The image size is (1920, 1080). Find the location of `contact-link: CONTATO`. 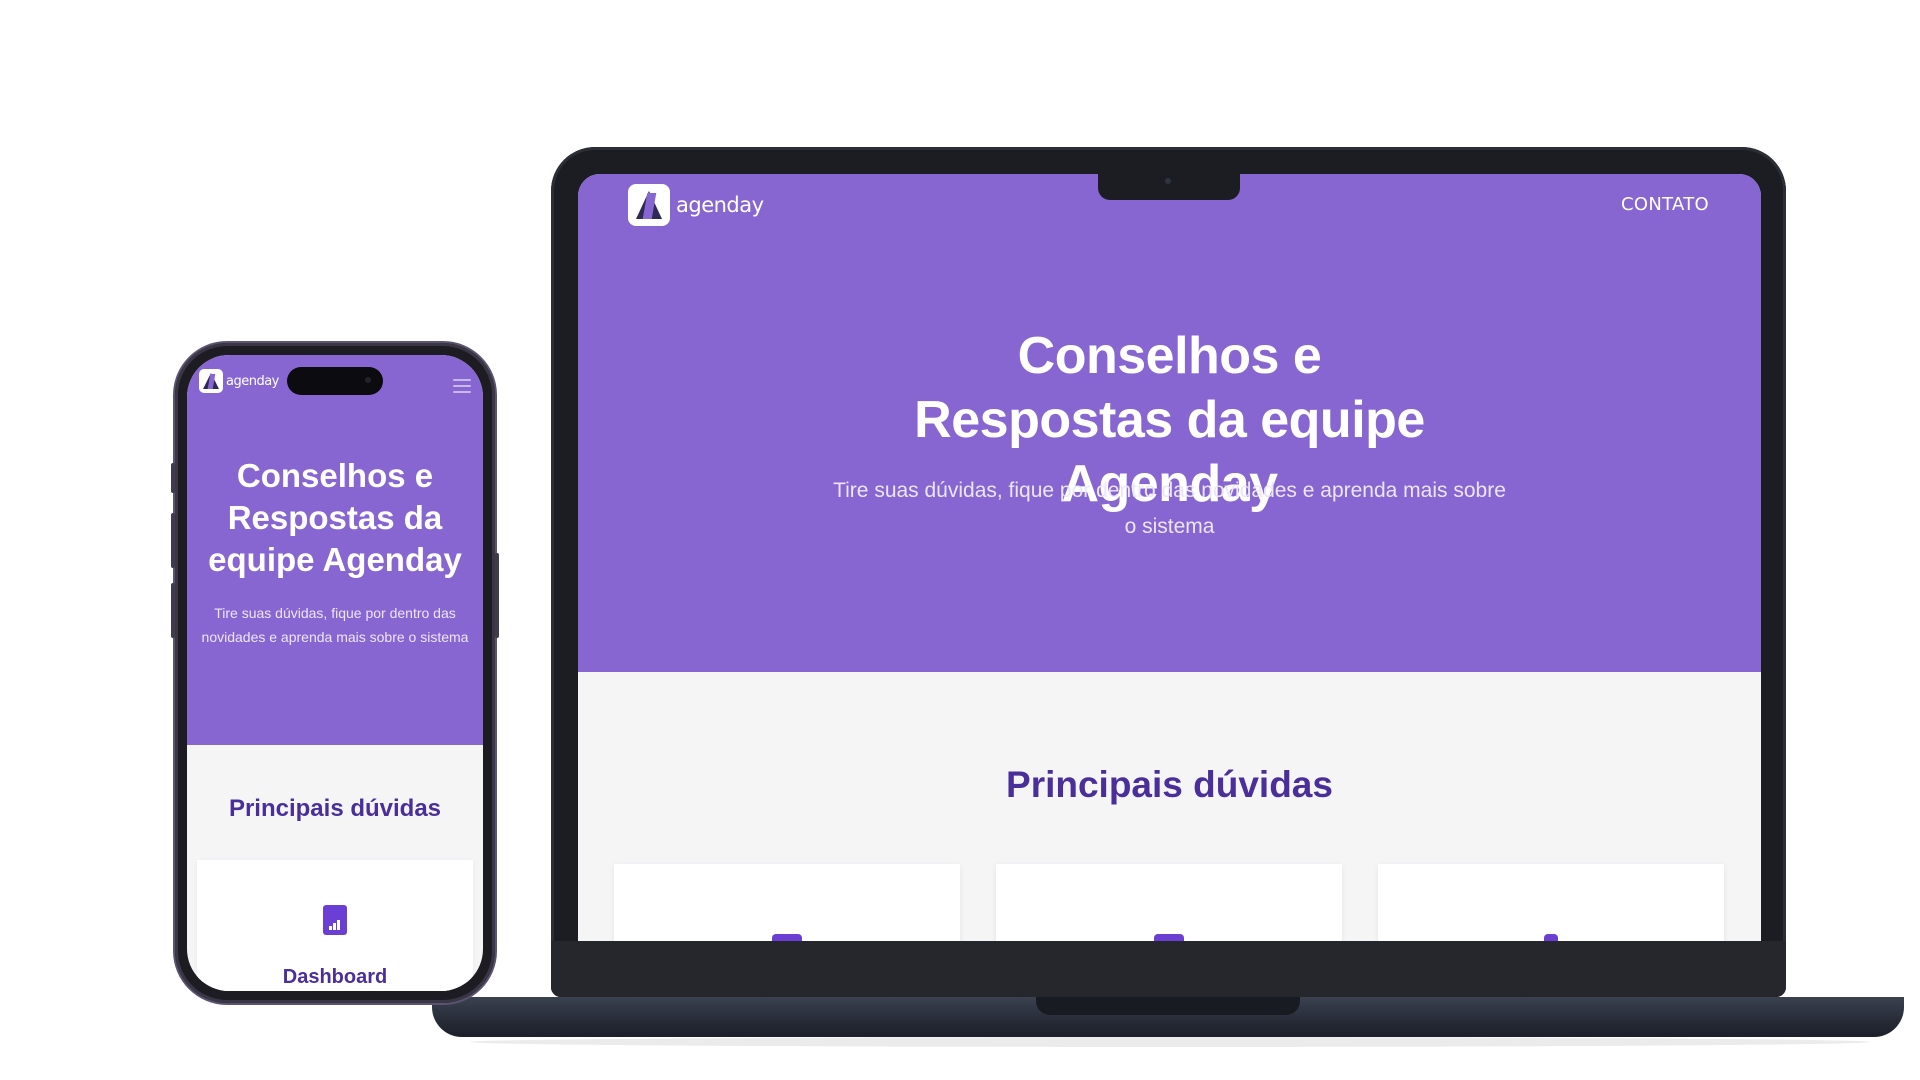

contact-link: CONTATO is located at coordinates (1665, 204).